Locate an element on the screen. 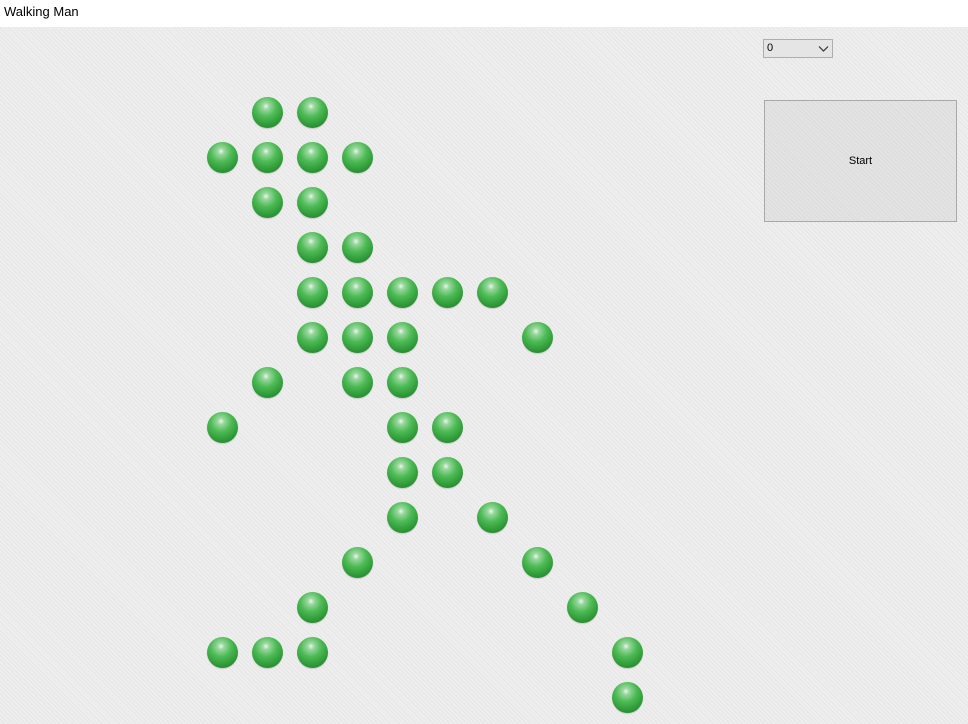  start-button-label: Start is located at coordinates (860, 161).